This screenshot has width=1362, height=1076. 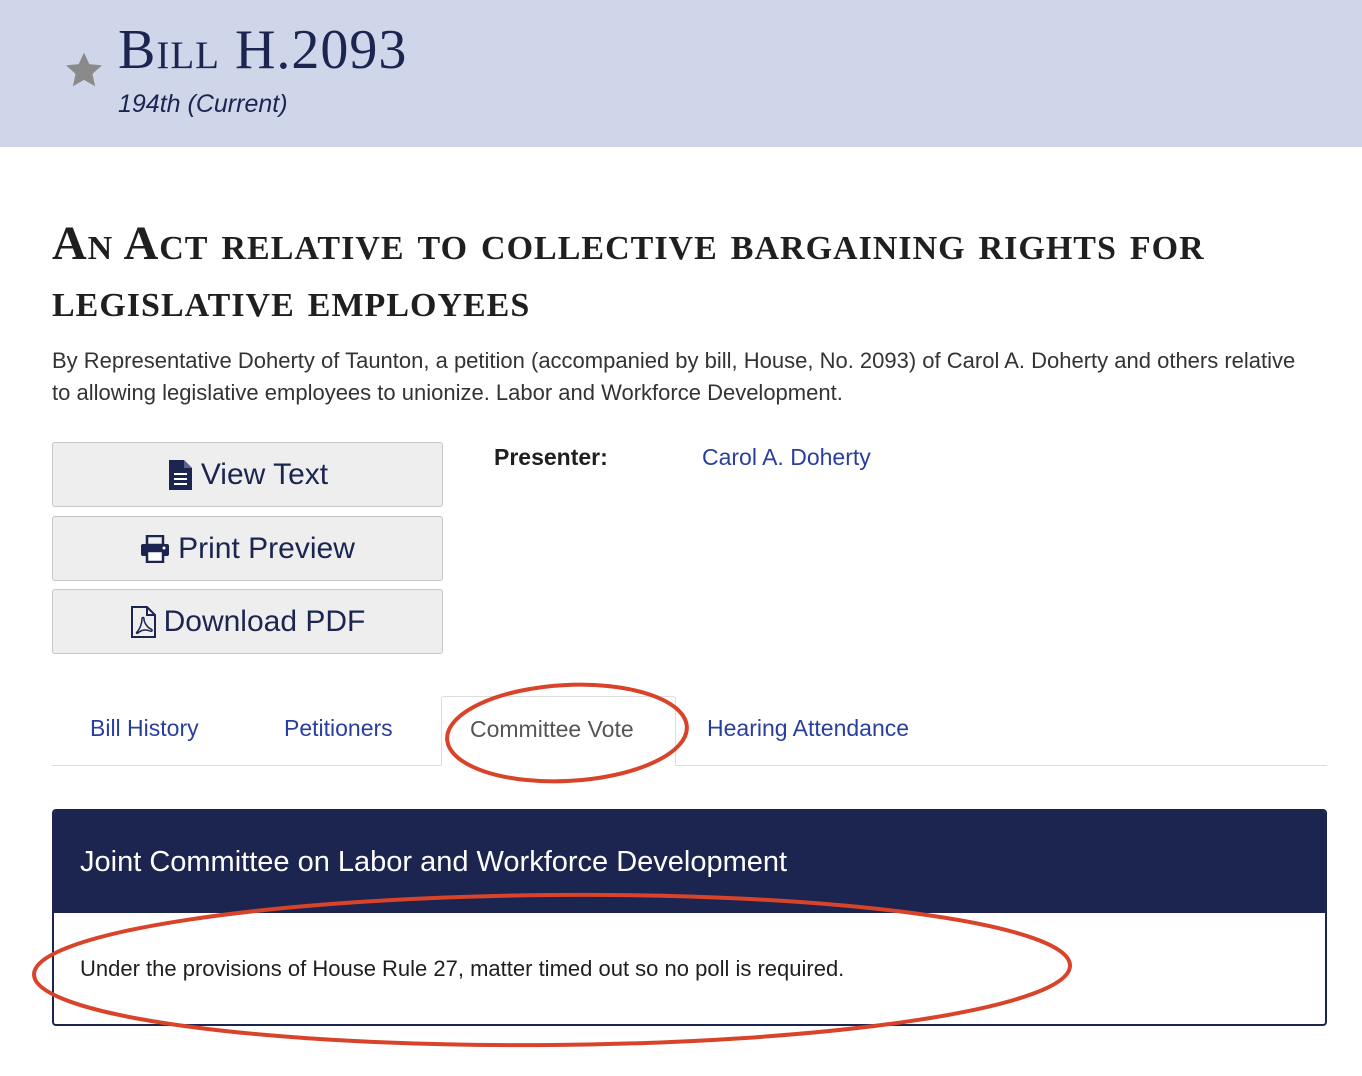 What do you see at coordinates (264, 621) in the screenshot?
I see `download-pdf-label: Download PDF` at bounding box center [264, 621].